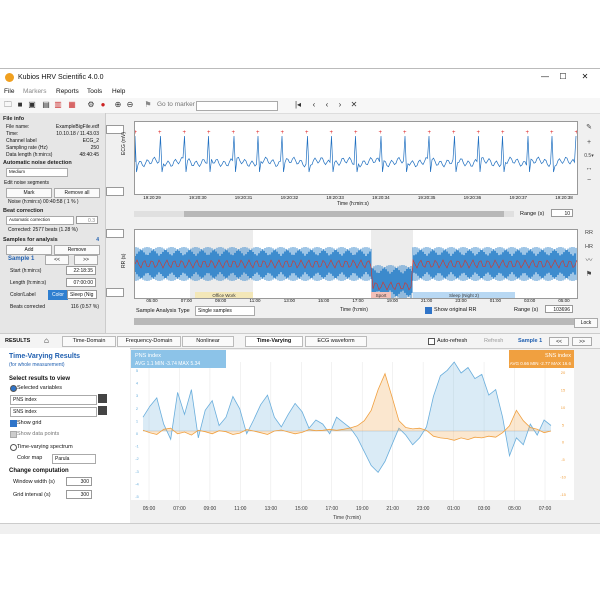  What do you see at coordinates (82, 294) in the screenshot?
I see `label-input: Sleep (Nig` at bounding box center [82, 294].